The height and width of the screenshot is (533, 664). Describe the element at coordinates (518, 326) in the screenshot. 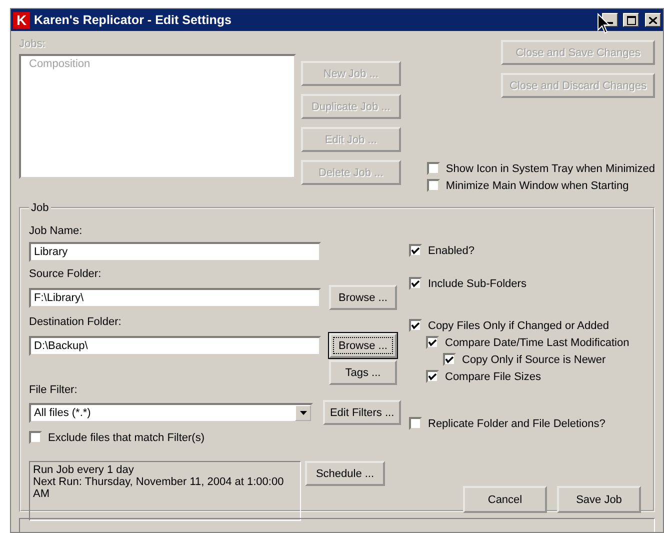

I see `checkbox-label: Copy Files Only if Changed or Added` at that location.